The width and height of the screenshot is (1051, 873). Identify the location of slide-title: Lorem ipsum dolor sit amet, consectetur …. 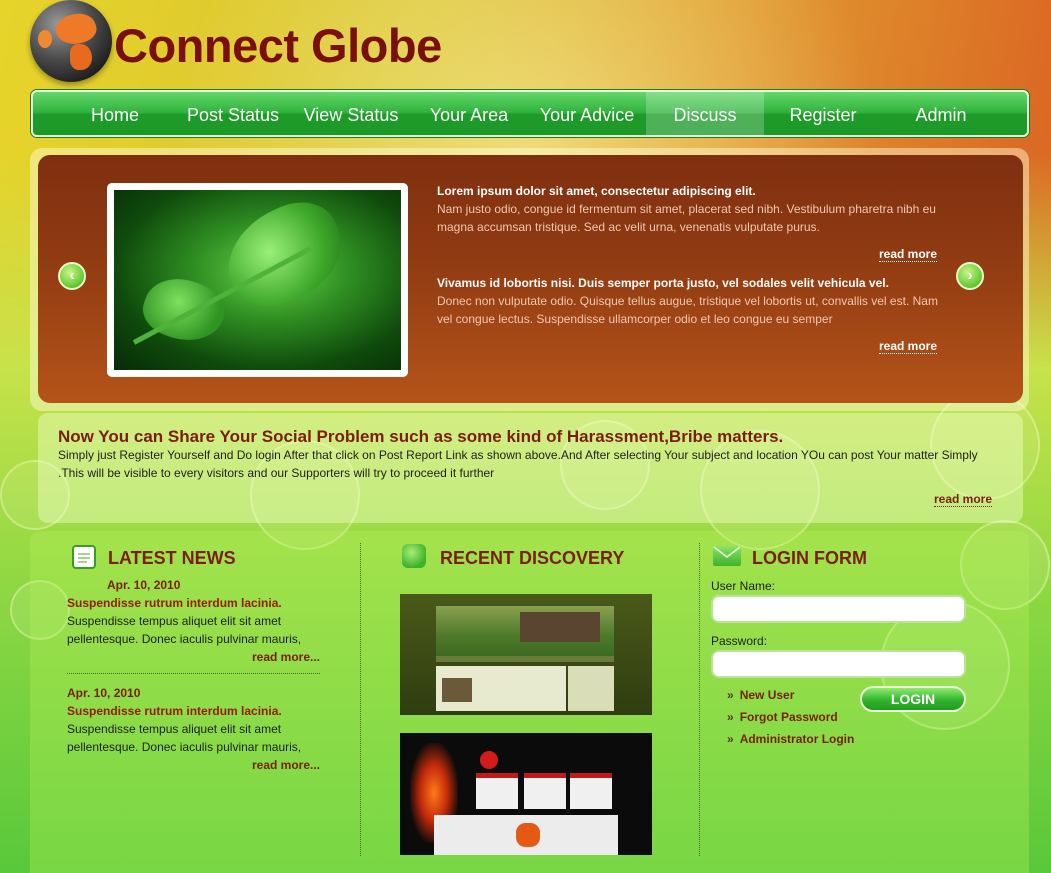
(596, 191).